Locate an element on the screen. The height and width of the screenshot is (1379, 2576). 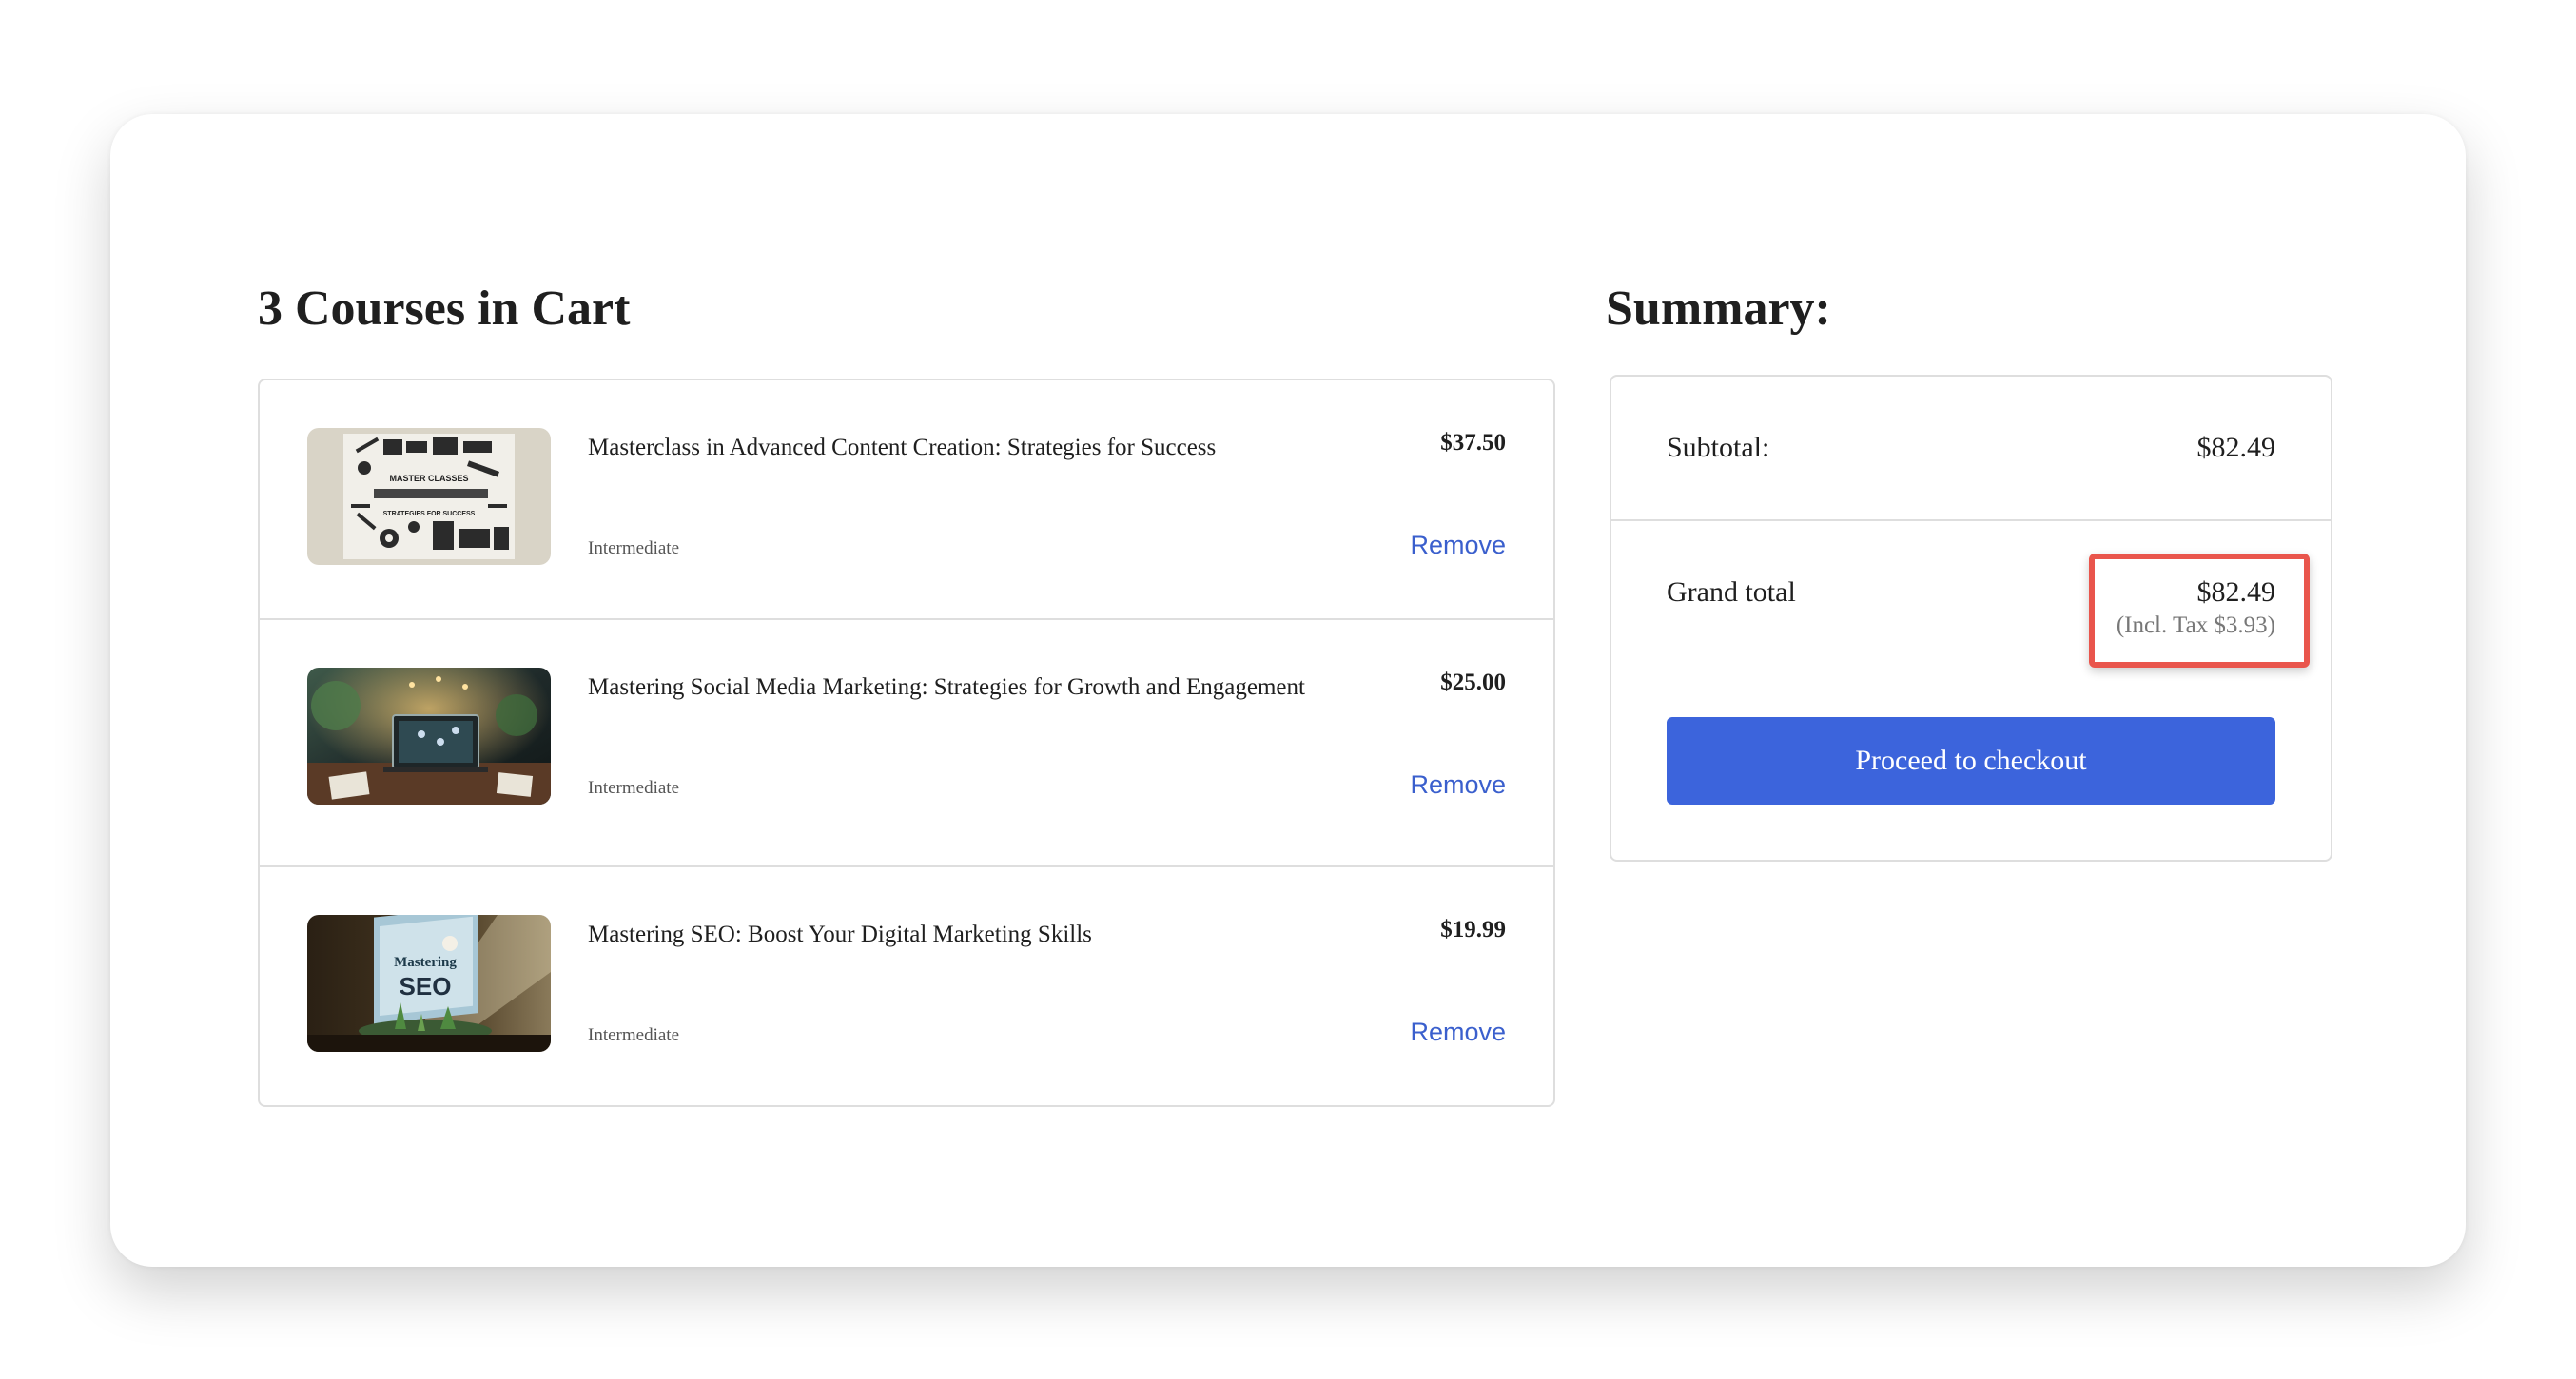
course-price: $25.00 is located at coordinates (1473, 683).